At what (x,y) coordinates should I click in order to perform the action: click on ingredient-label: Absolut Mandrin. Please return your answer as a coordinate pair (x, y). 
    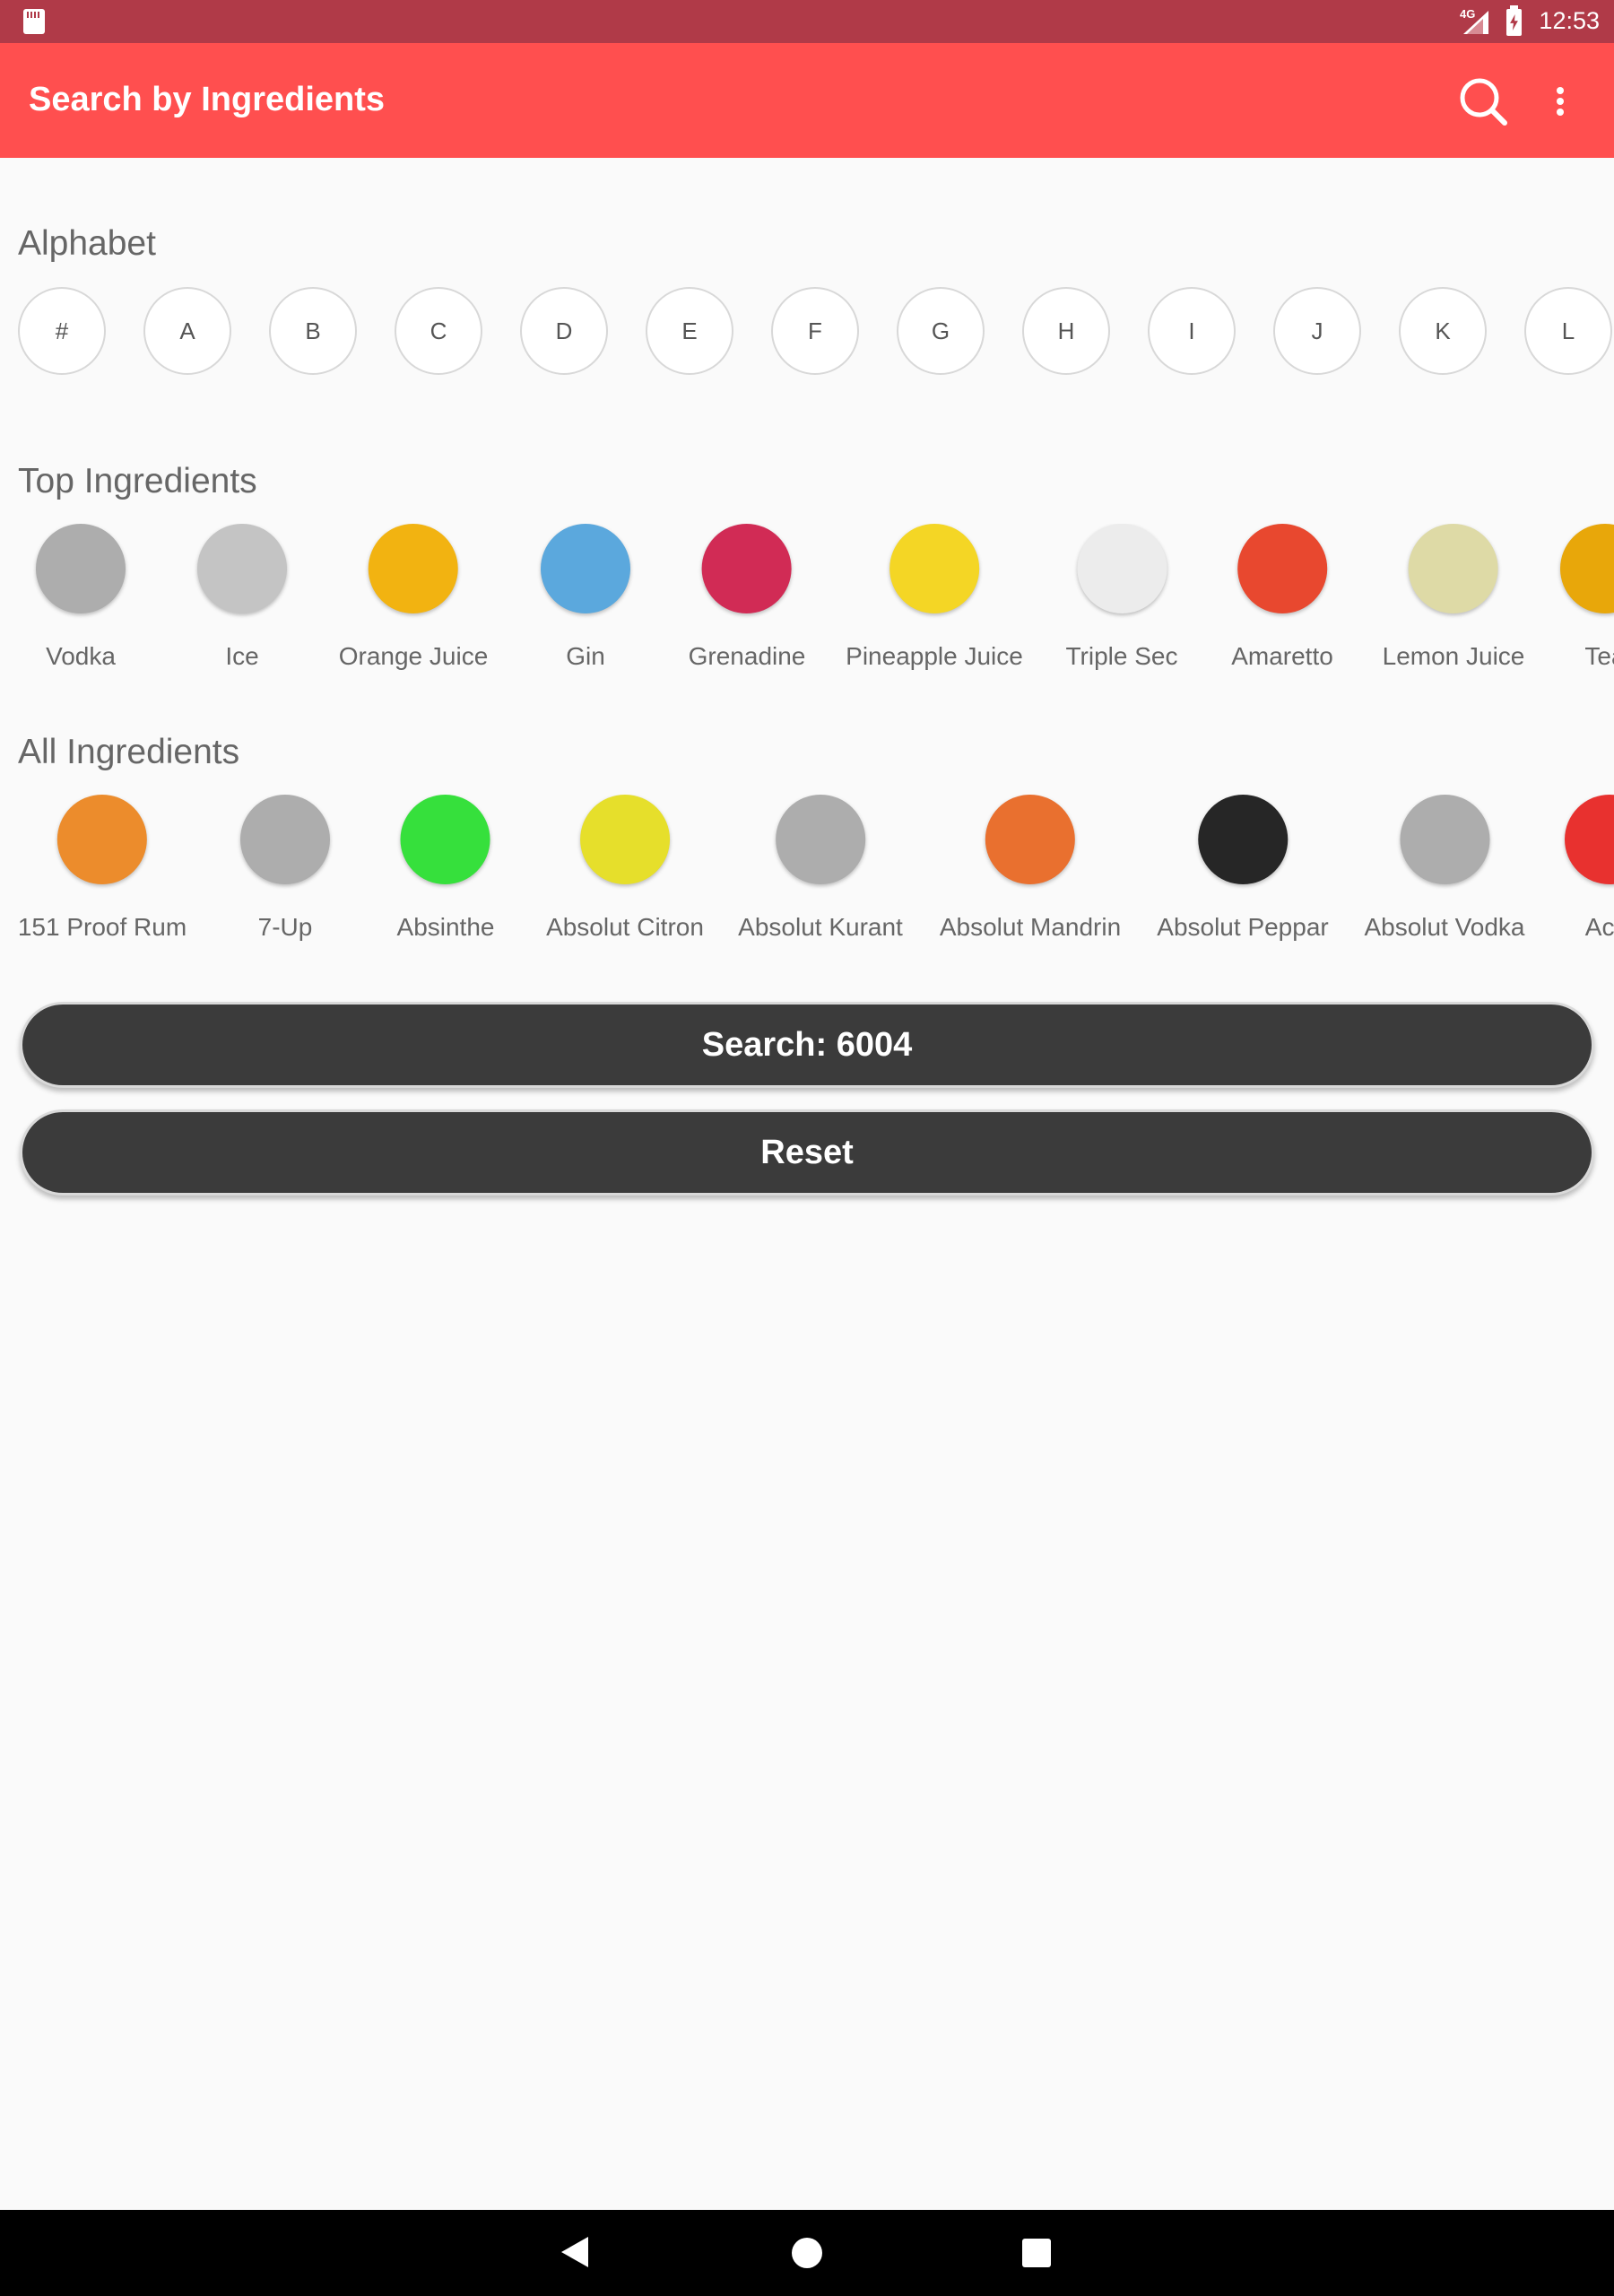
    Looking at the image, I should click on (1030, 927).